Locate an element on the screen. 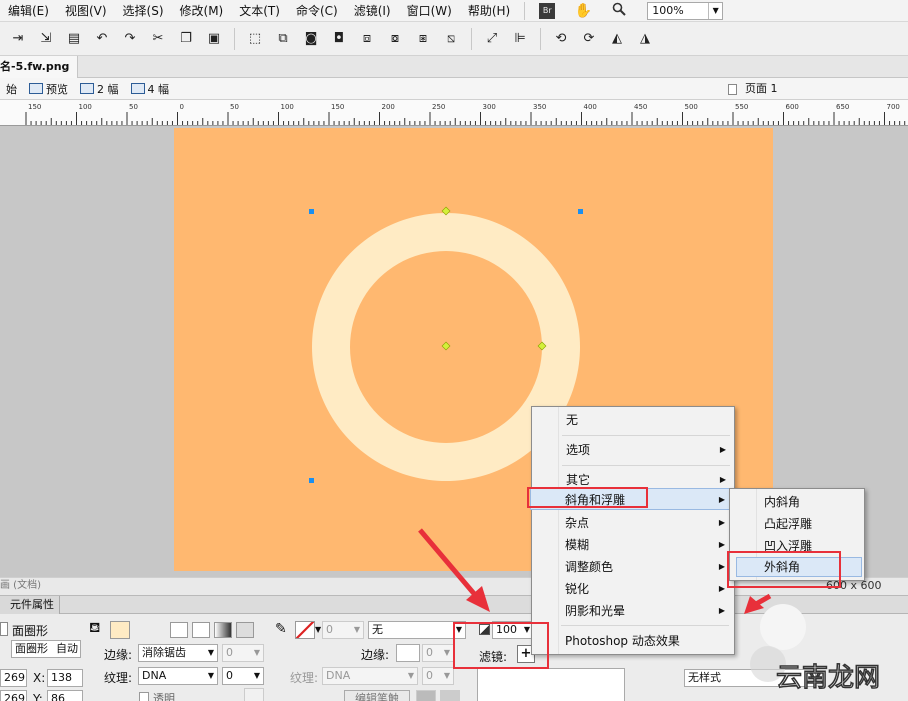 The image size is (908, 701). watermark-logo: 云南龙网 is located at coordinates (828, 671).